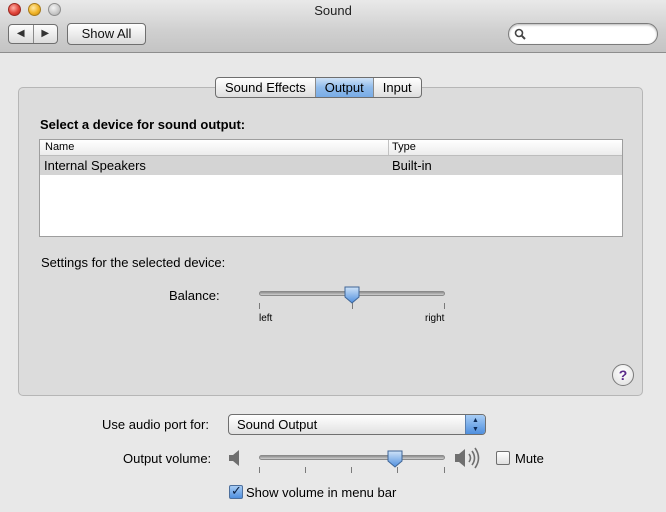 The height and width of the screenshot is (512, 666). Describe the element at coordinates (467, 458) in the screenshot. I see `speaker-high-icon` at that location.